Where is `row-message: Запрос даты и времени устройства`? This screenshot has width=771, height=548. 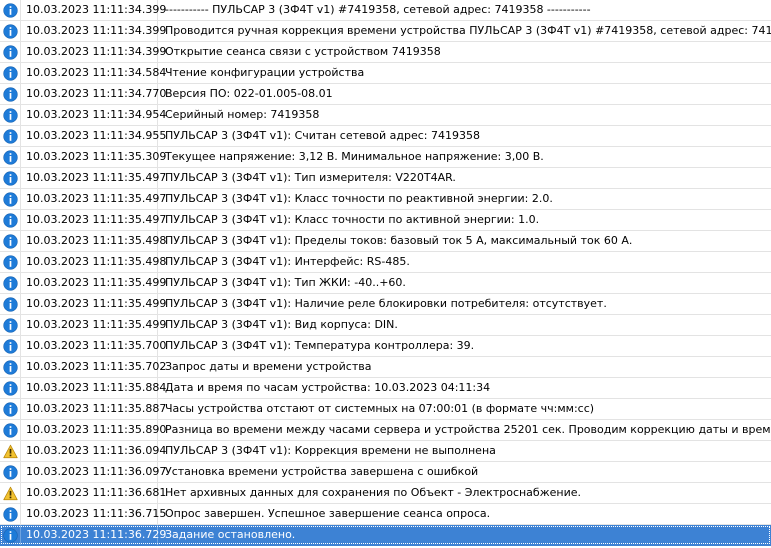 row-message: Запрос даты и времени устройства is located at coordinates (268, 366).